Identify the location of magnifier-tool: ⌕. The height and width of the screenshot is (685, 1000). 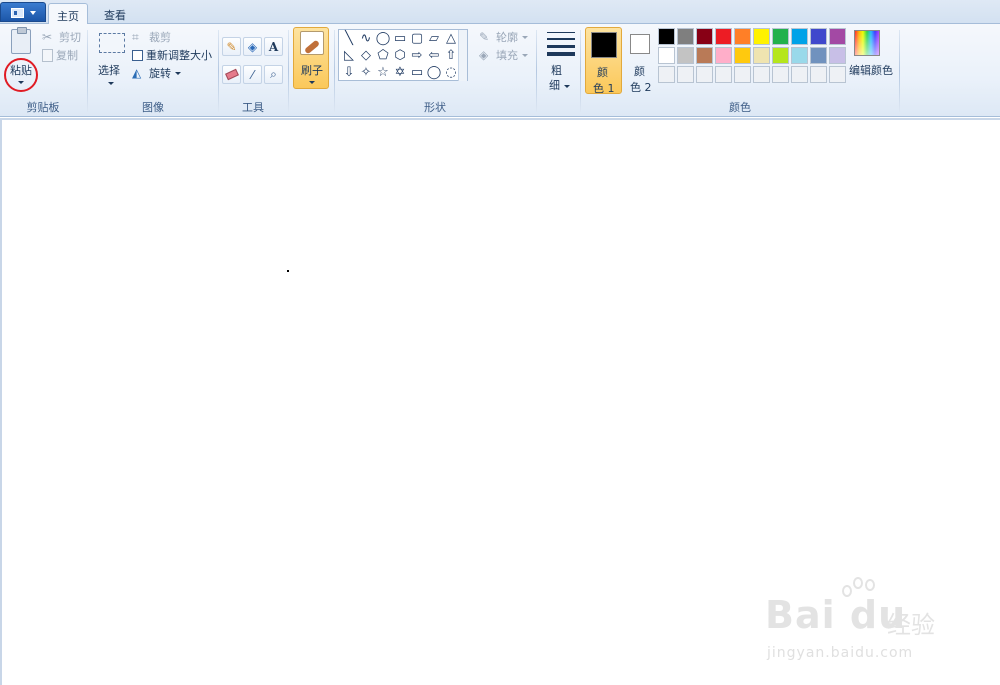
(273, 74).